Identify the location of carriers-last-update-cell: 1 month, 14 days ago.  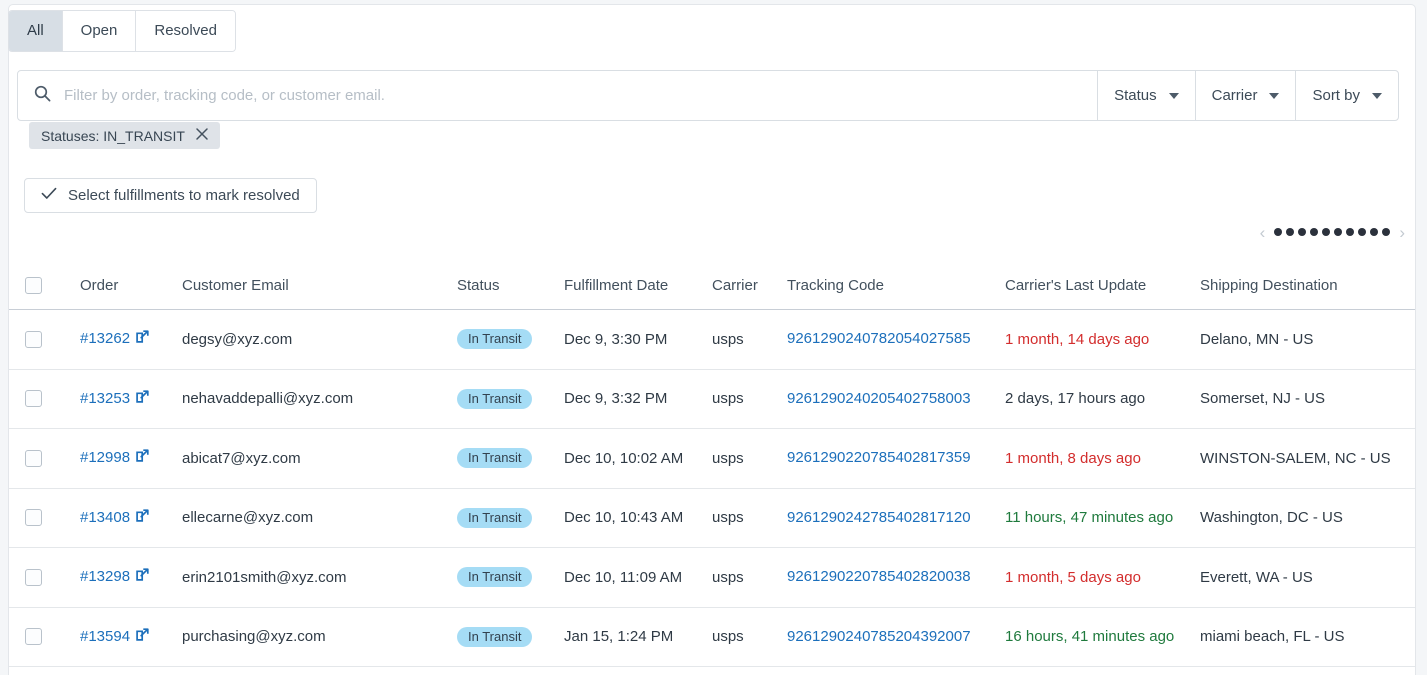
(1077, 339).